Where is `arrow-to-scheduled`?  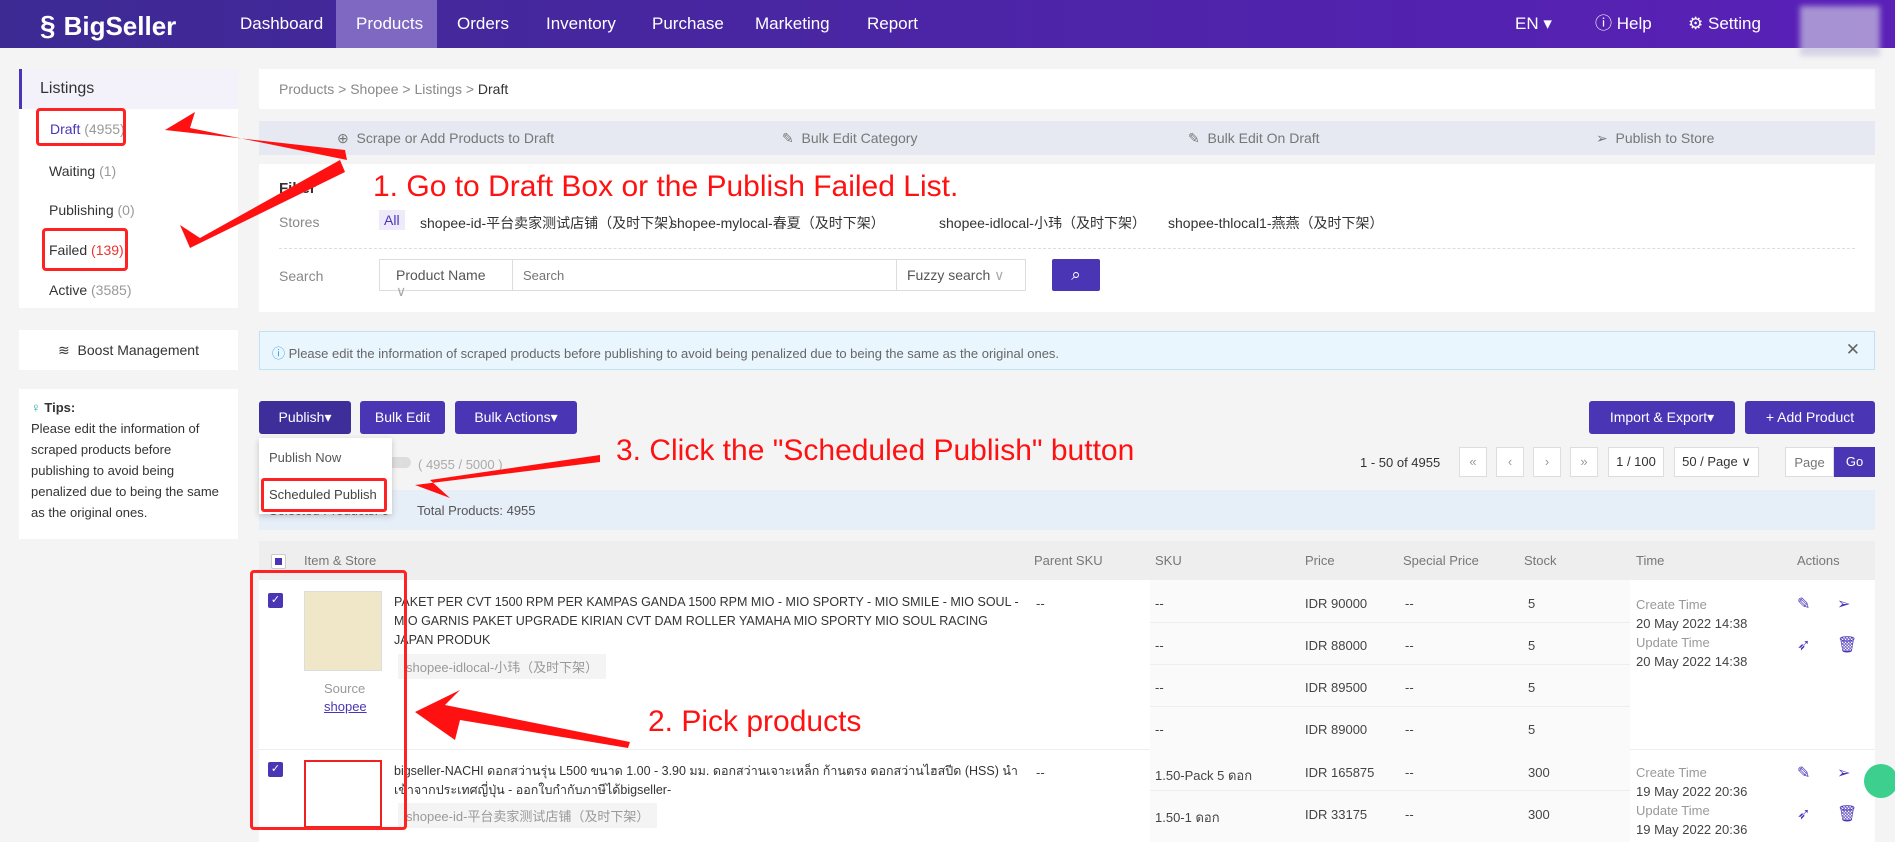 arrow-to-scheduled is located at coordinates (507, 476).